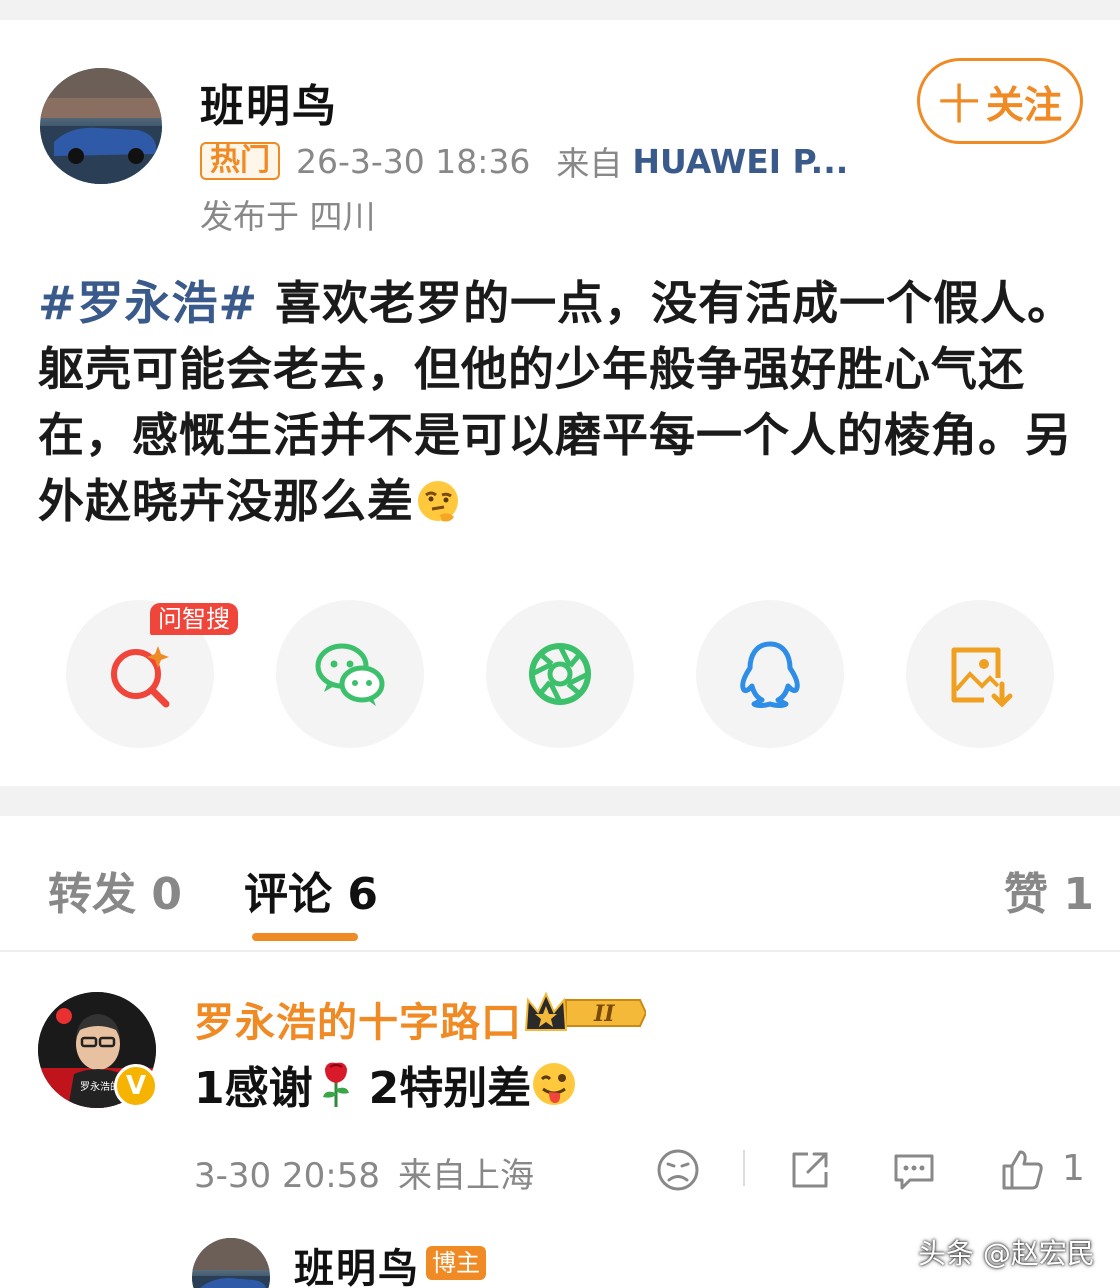 Image resolution: width=1120 pixels, height=1288 pixels. What do you see at coordinates (465, 1176) in the screenshot?
I see `comment-location: 来自上海` at bounding box center [465, 1176].